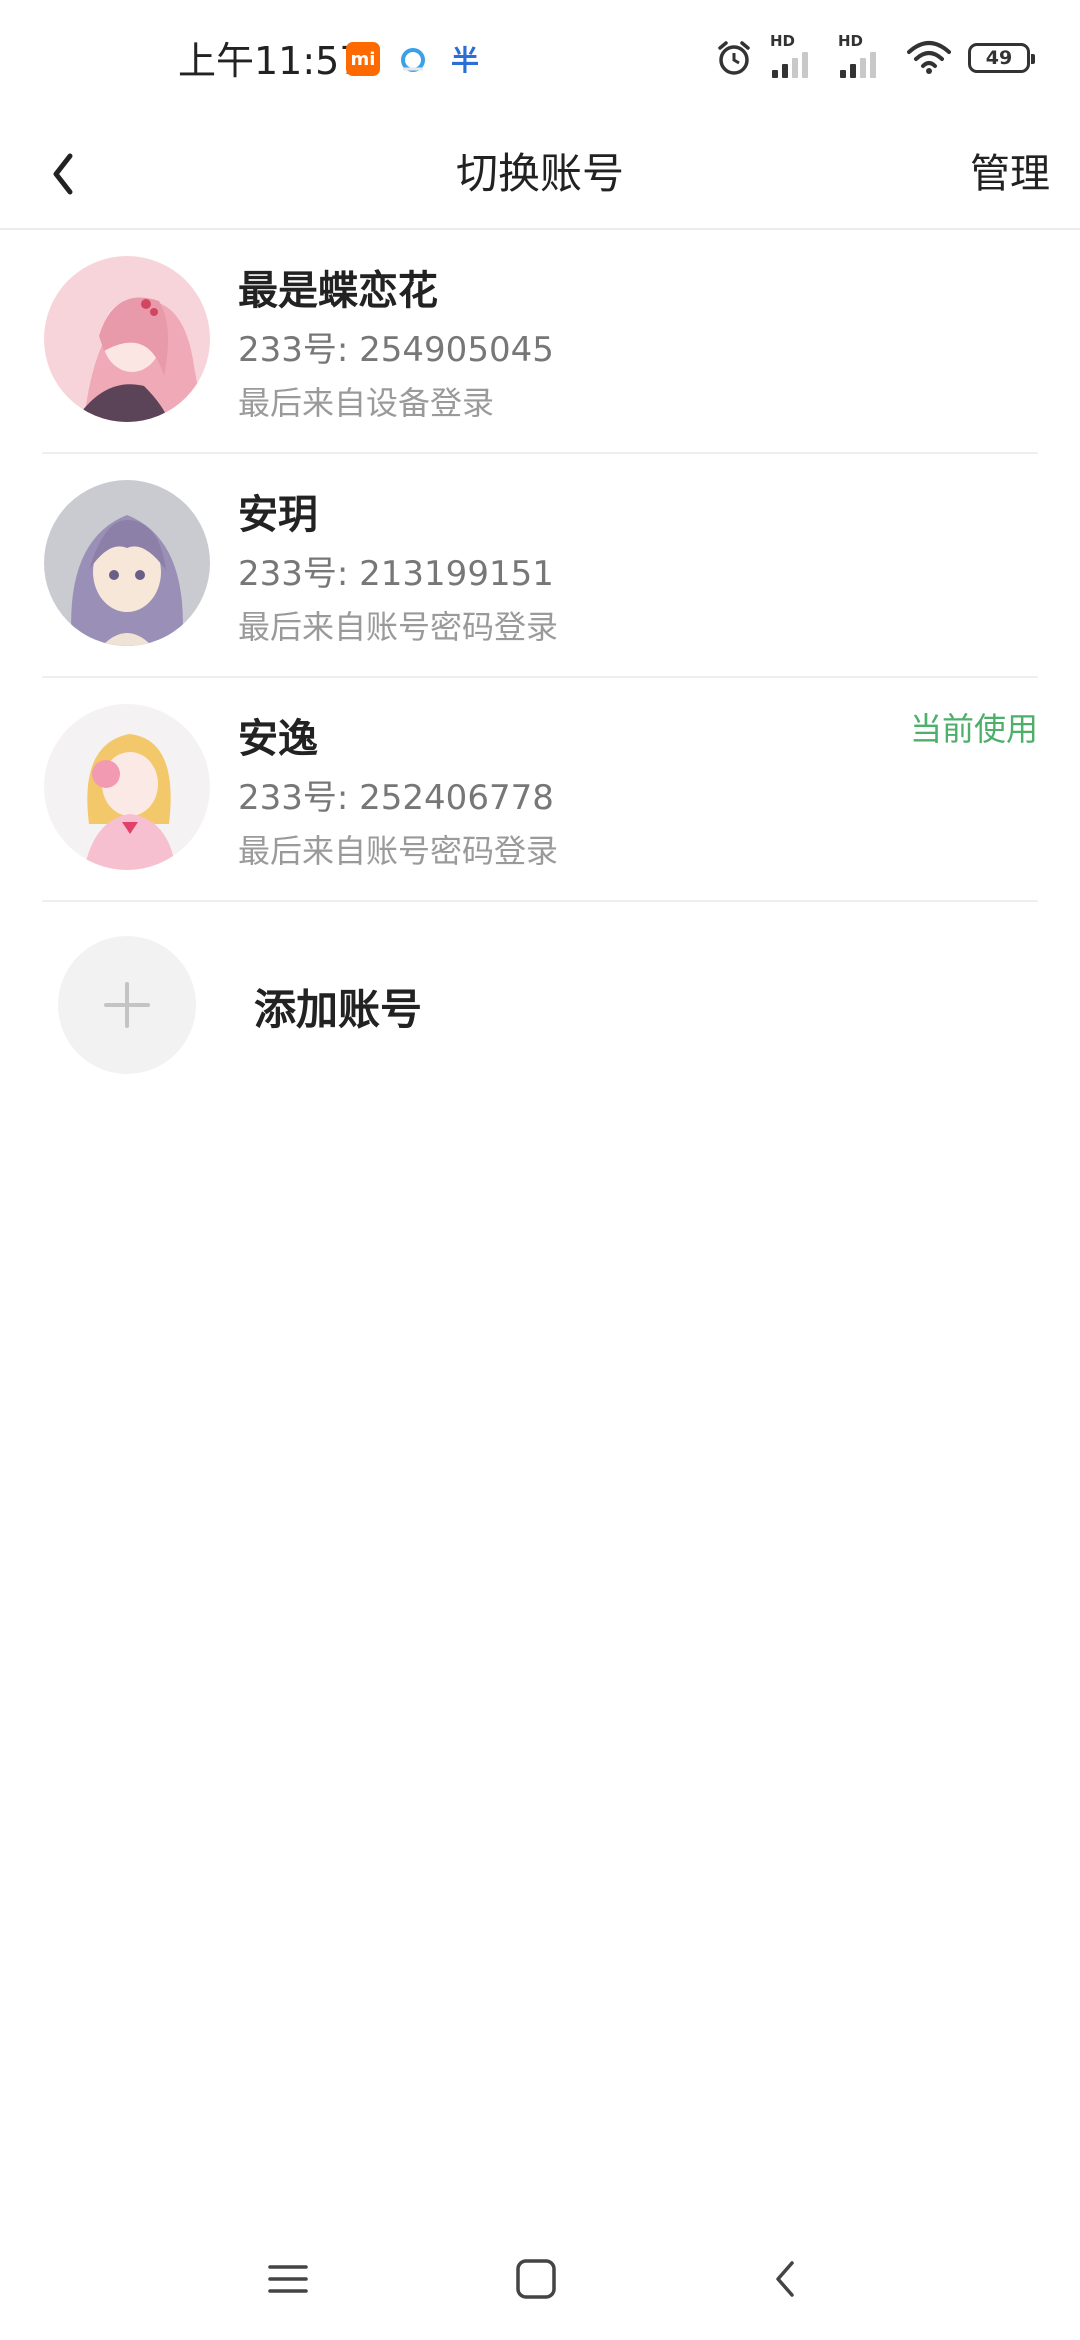  What do you see at coordinates (338, 291) in the screenshot?
I see `account-name: 最是蝶恋花` at bounding box center [338, 291].